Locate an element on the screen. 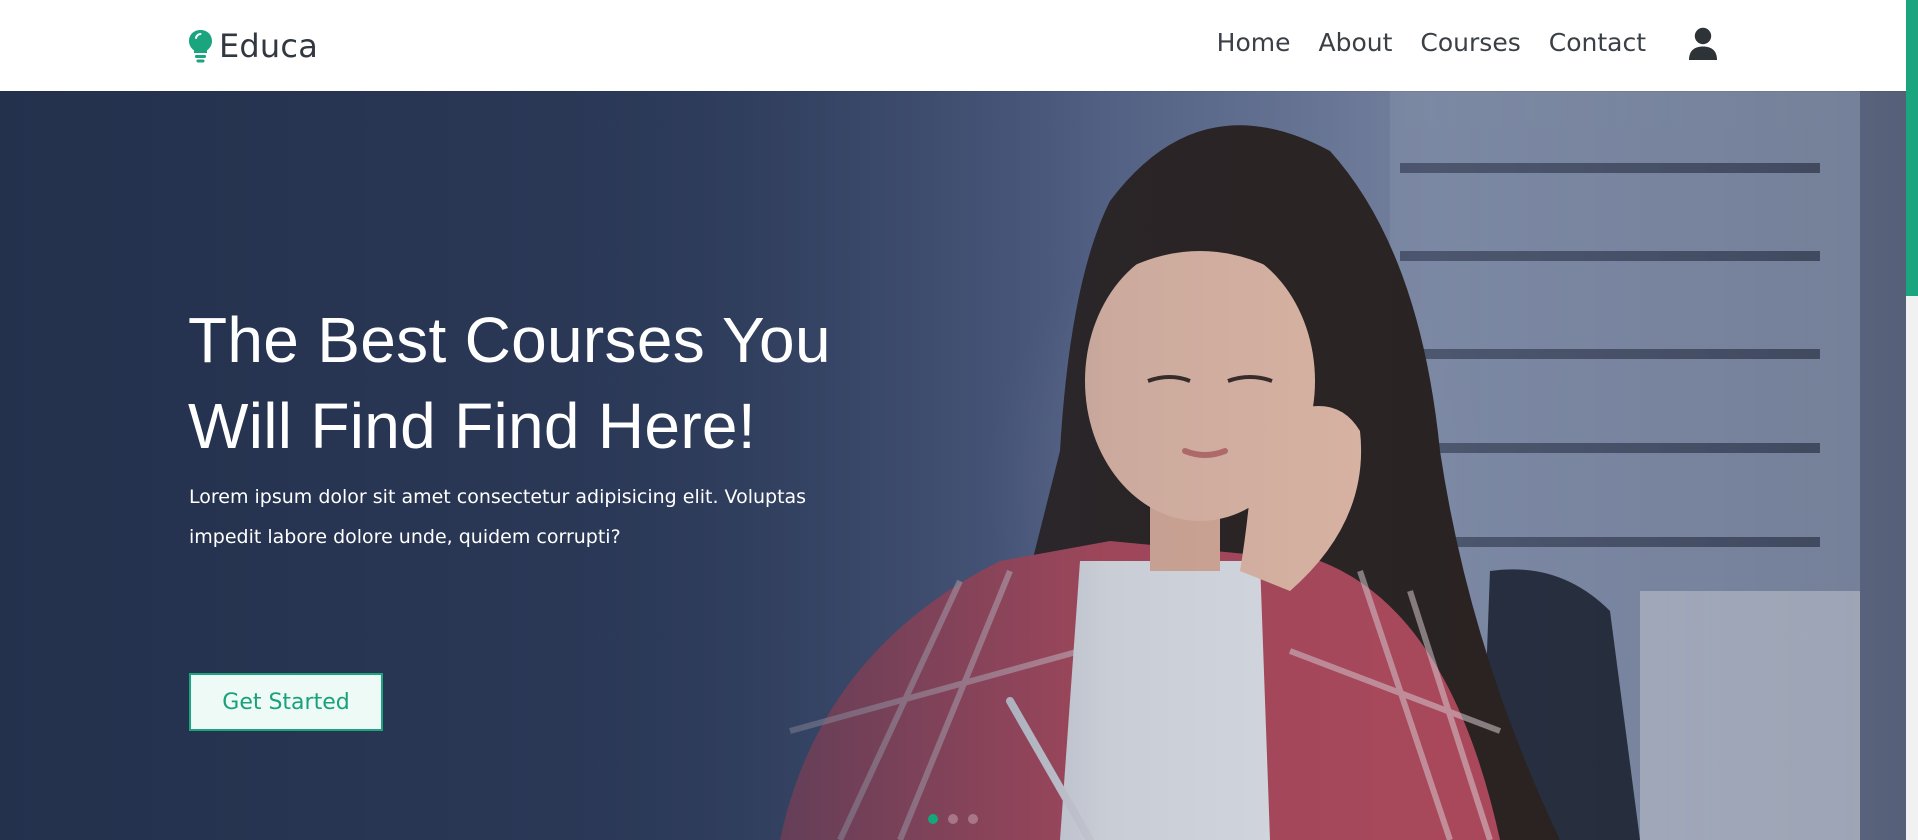 The width and height of the screenshot is (1918, 840). main-nav: Home About Courses Contact is located at coordinates (1431, 42).